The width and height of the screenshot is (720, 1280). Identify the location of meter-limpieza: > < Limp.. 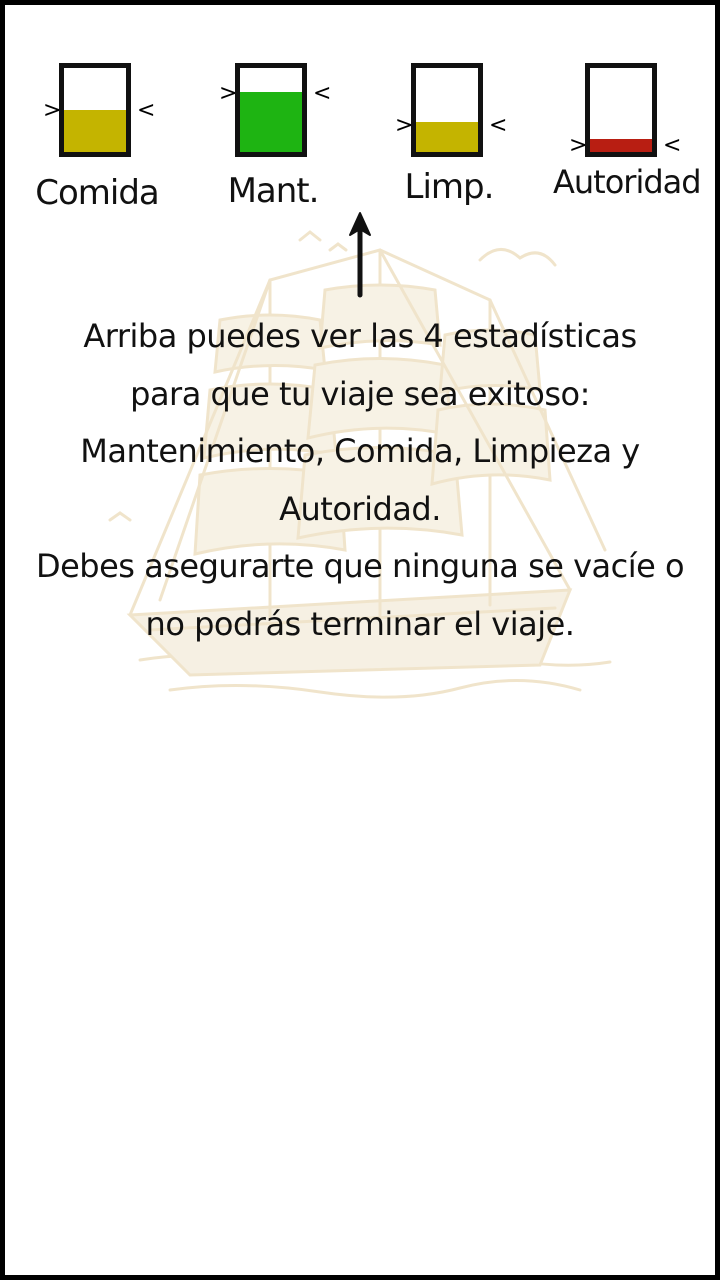
(449, 143).